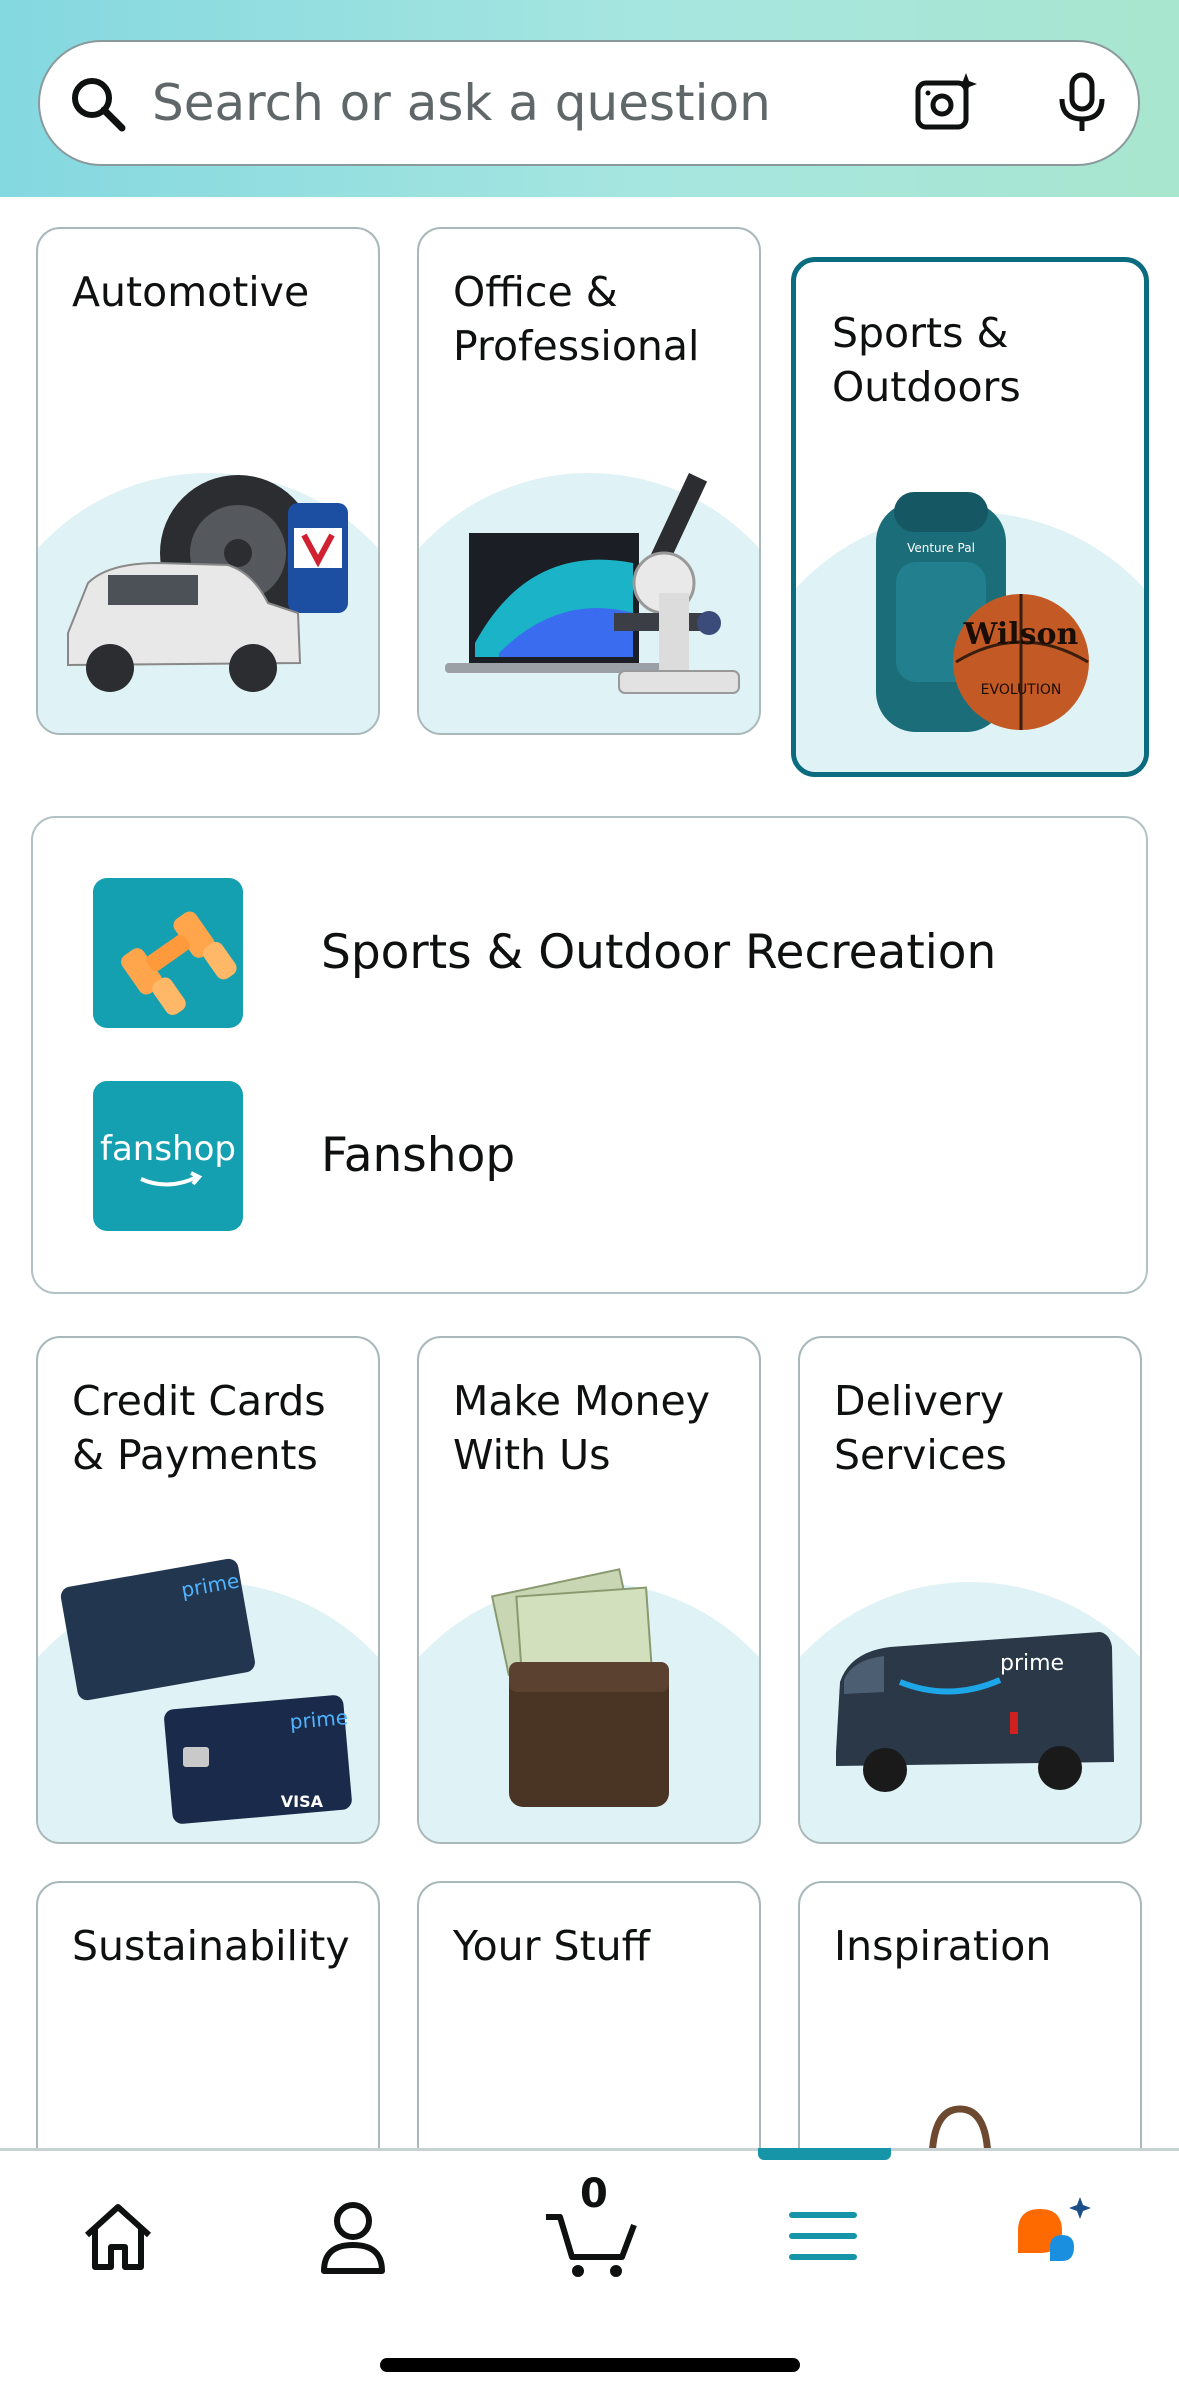  What do you see at coordinates (211, 1946) in the screenshot?
I see `tile-label: Sustainability` at bounding box center [211, 1946].